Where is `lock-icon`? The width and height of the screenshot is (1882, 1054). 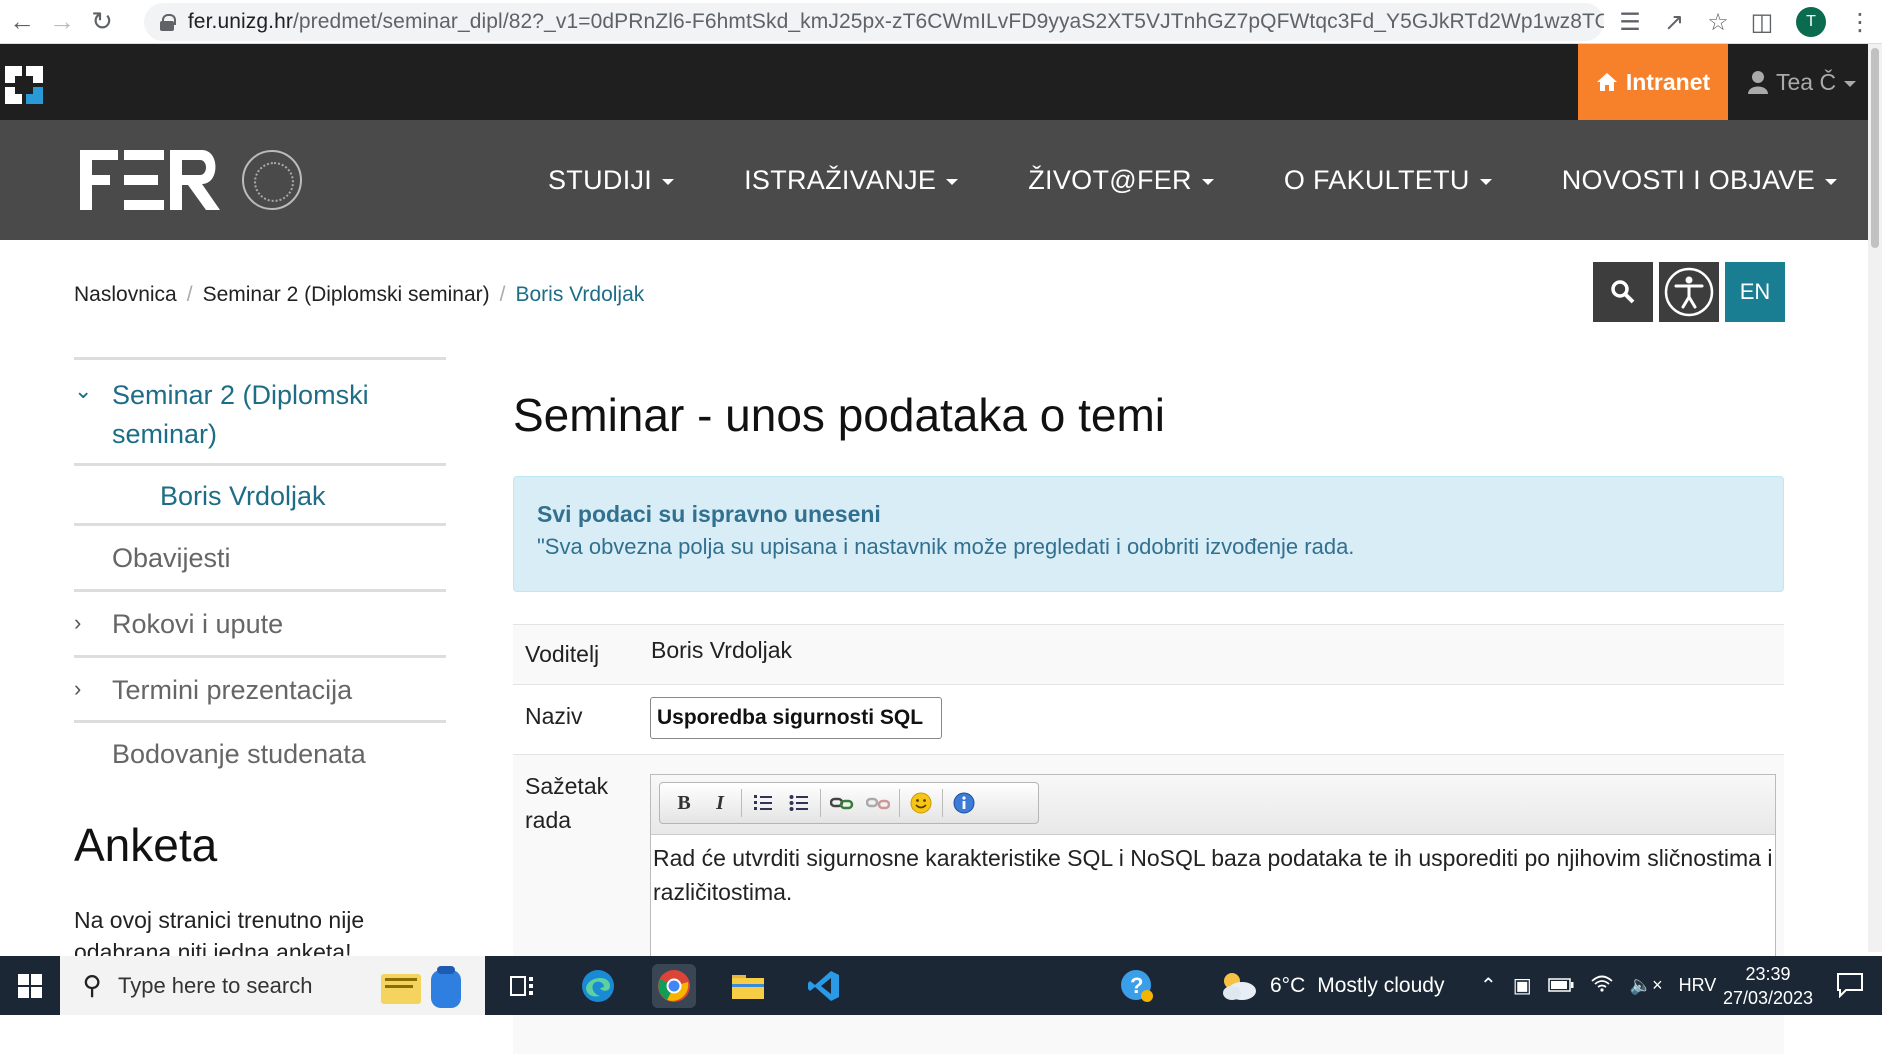 lock-icon is located at coordinates (168, 22).